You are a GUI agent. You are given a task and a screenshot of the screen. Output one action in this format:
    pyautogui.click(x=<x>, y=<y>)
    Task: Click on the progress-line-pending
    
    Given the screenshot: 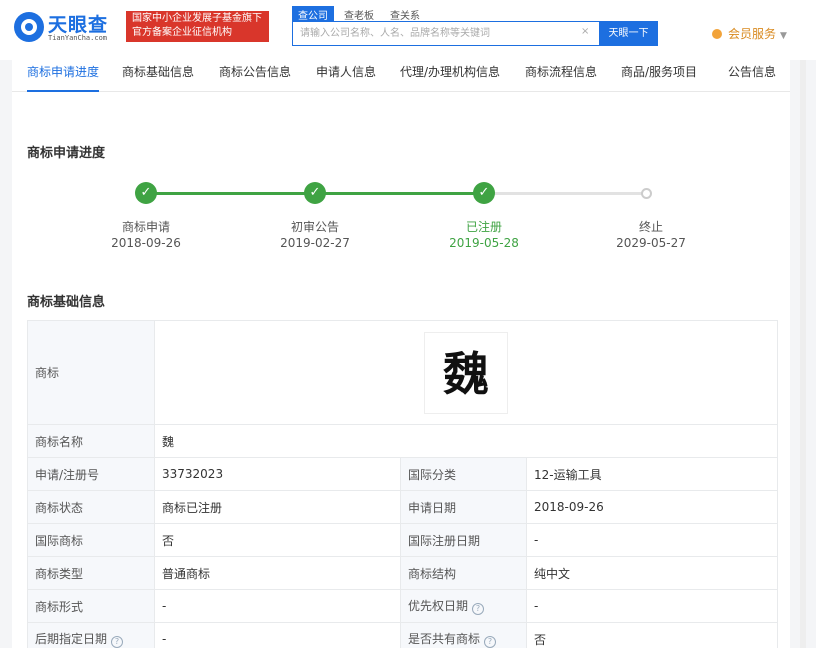 What is the action you would take?
    pyautogui.click(x=565, y=193)
    